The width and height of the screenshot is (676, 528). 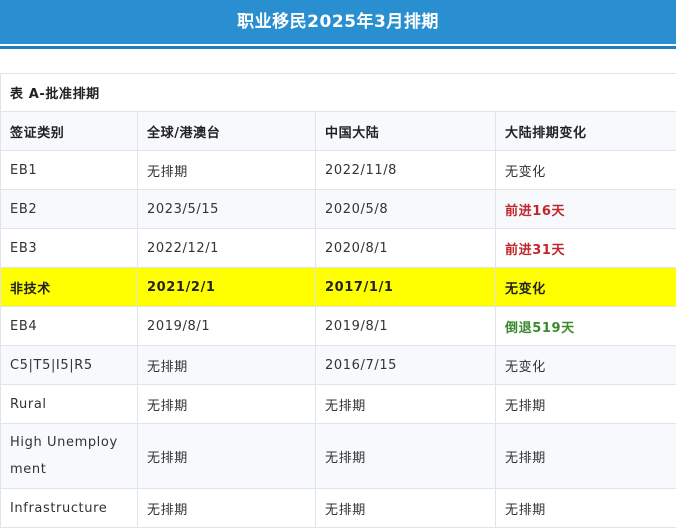 I want to click on change-cell: 前进31天, so click(x=586, y=248).